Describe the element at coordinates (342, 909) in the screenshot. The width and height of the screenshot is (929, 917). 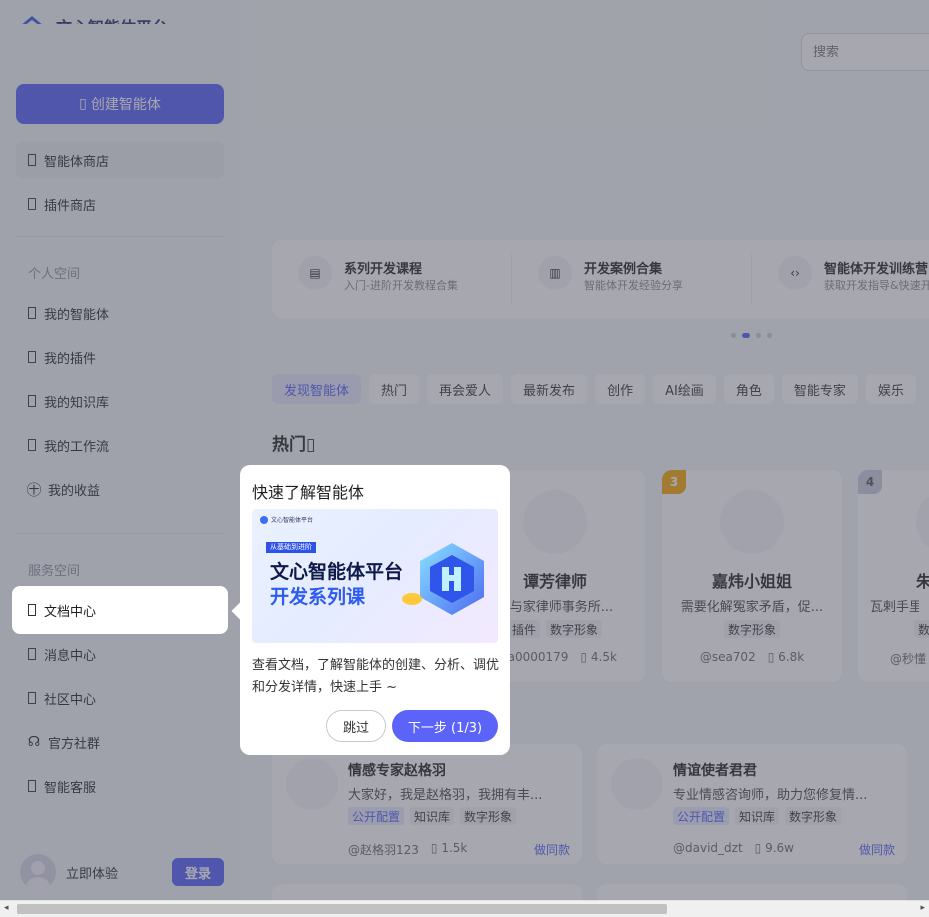
I see `scrollbar-thumb` at that location.